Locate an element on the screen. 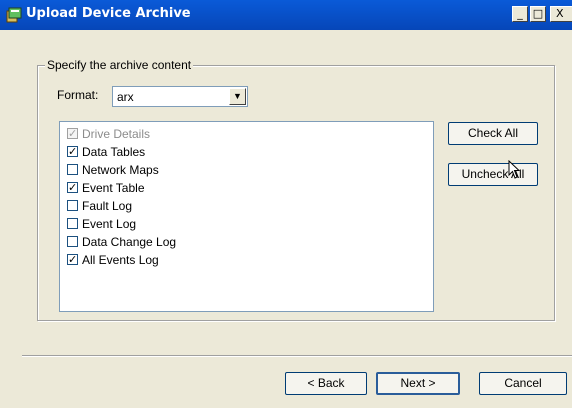  list-item-label: Event Table is located at coordinates (113, 188).